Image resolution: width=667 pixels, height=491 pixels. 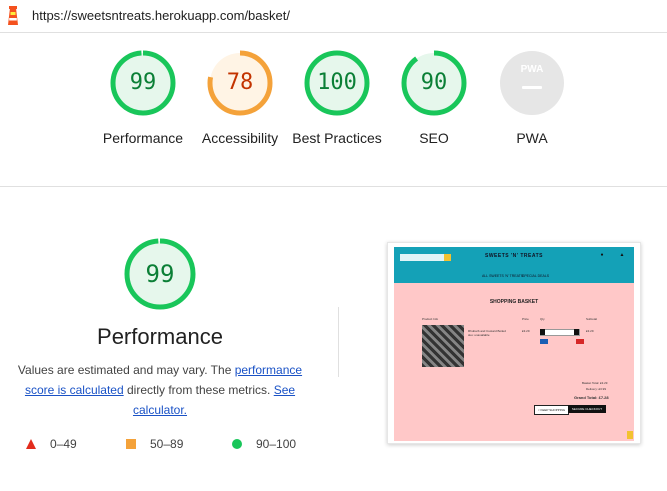 What do you see at coordinates (443, 346) in the screenshot?
I see `site-product-image` at bounding box center [443, 346].